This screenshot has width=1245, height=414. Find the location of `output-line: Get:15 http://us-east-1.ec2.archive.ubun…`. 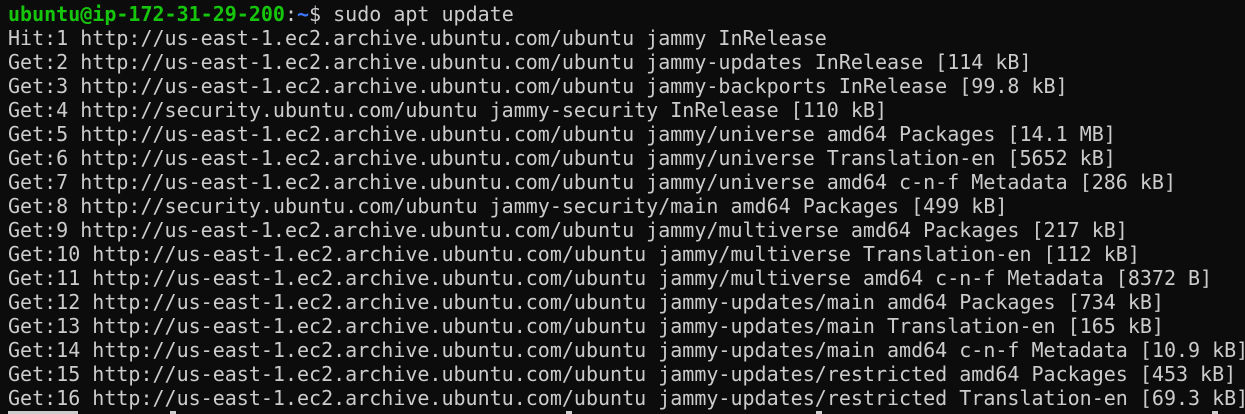

output-line: Get:15 http://us-east-1.ec2.archive.ubun… is located at coordinates (622, 374).